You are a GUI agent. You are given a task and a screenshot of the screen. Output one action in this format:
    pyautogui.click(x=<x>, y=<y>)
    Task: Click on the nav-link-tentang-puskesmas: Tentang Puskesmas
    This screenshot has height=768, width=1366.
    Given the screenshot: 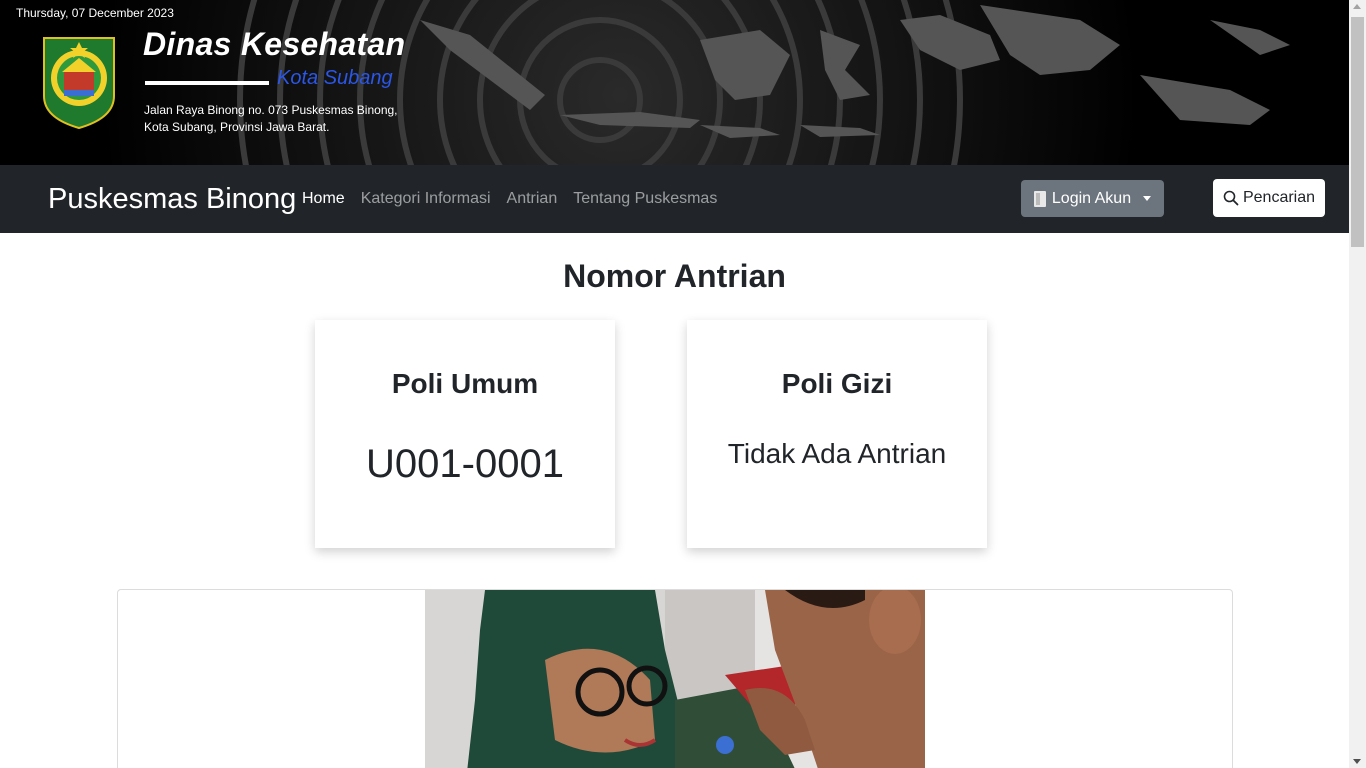 What is the action you would take?
    pyautogui.click(x=645, y=199)
    